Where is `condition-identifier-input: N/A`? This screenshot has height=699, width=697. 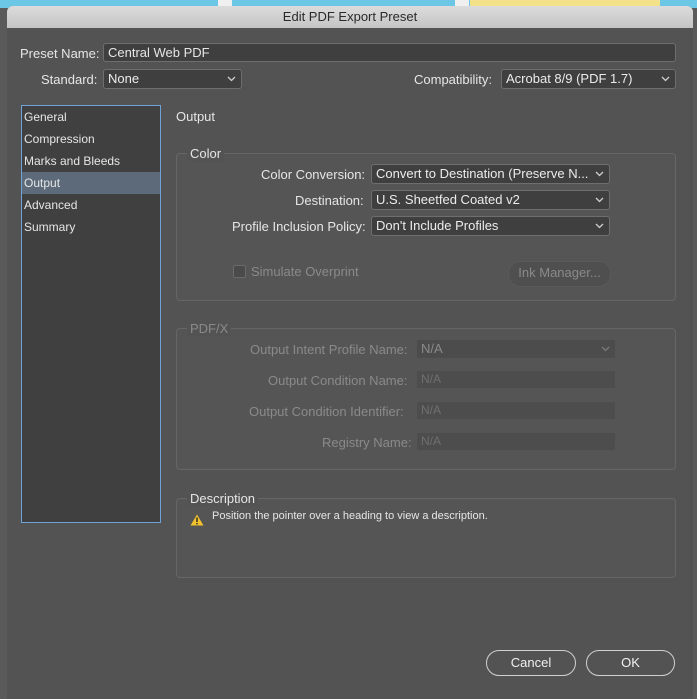
condition-identifier-input: N/A is located at coordinates (516, 410).